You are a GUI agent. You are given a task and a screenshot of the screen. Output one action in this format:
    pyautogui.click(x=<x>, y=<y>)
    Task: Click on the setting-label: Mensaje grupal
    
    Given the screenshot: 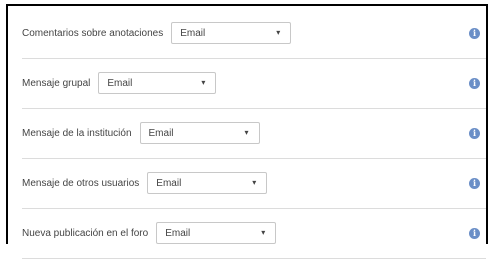 What is the action you would take?
    pyautogui.click(x=56, y=83)
    